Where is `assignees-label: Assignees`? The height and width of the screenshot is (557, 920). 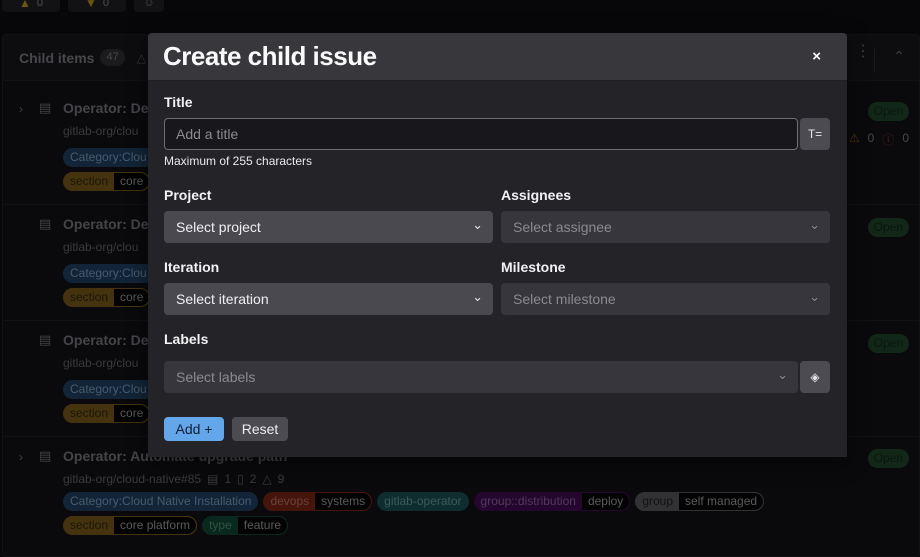 assignees-label: Assignees is located at coordinates (536, 195).